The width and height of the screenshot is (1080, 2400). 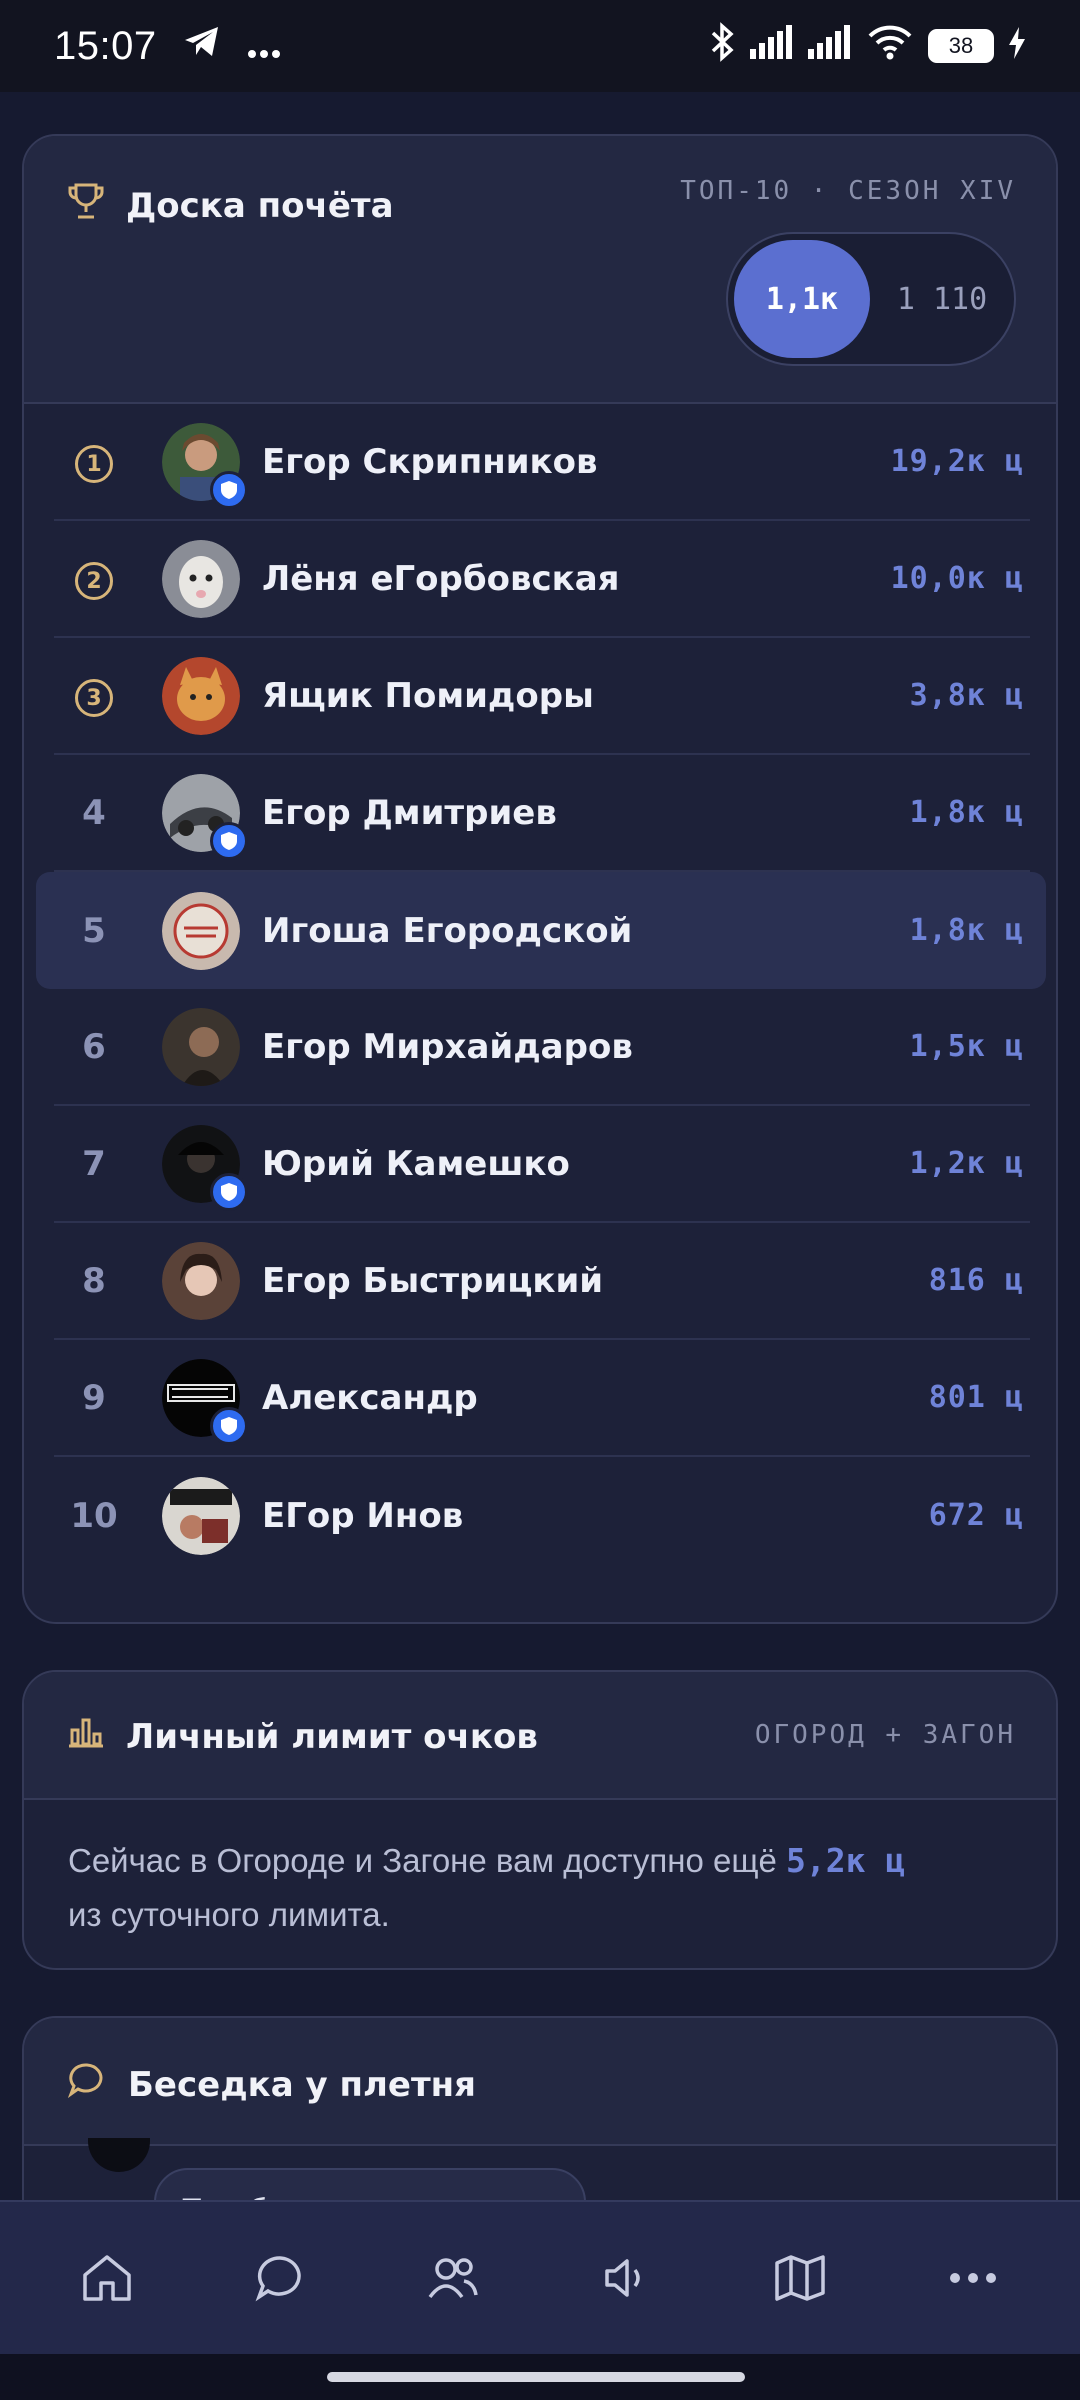 I want to click on leaderboard-row: 6 Егор Мирхайдаров 1,5к ц, so click(x=542, y=1047).